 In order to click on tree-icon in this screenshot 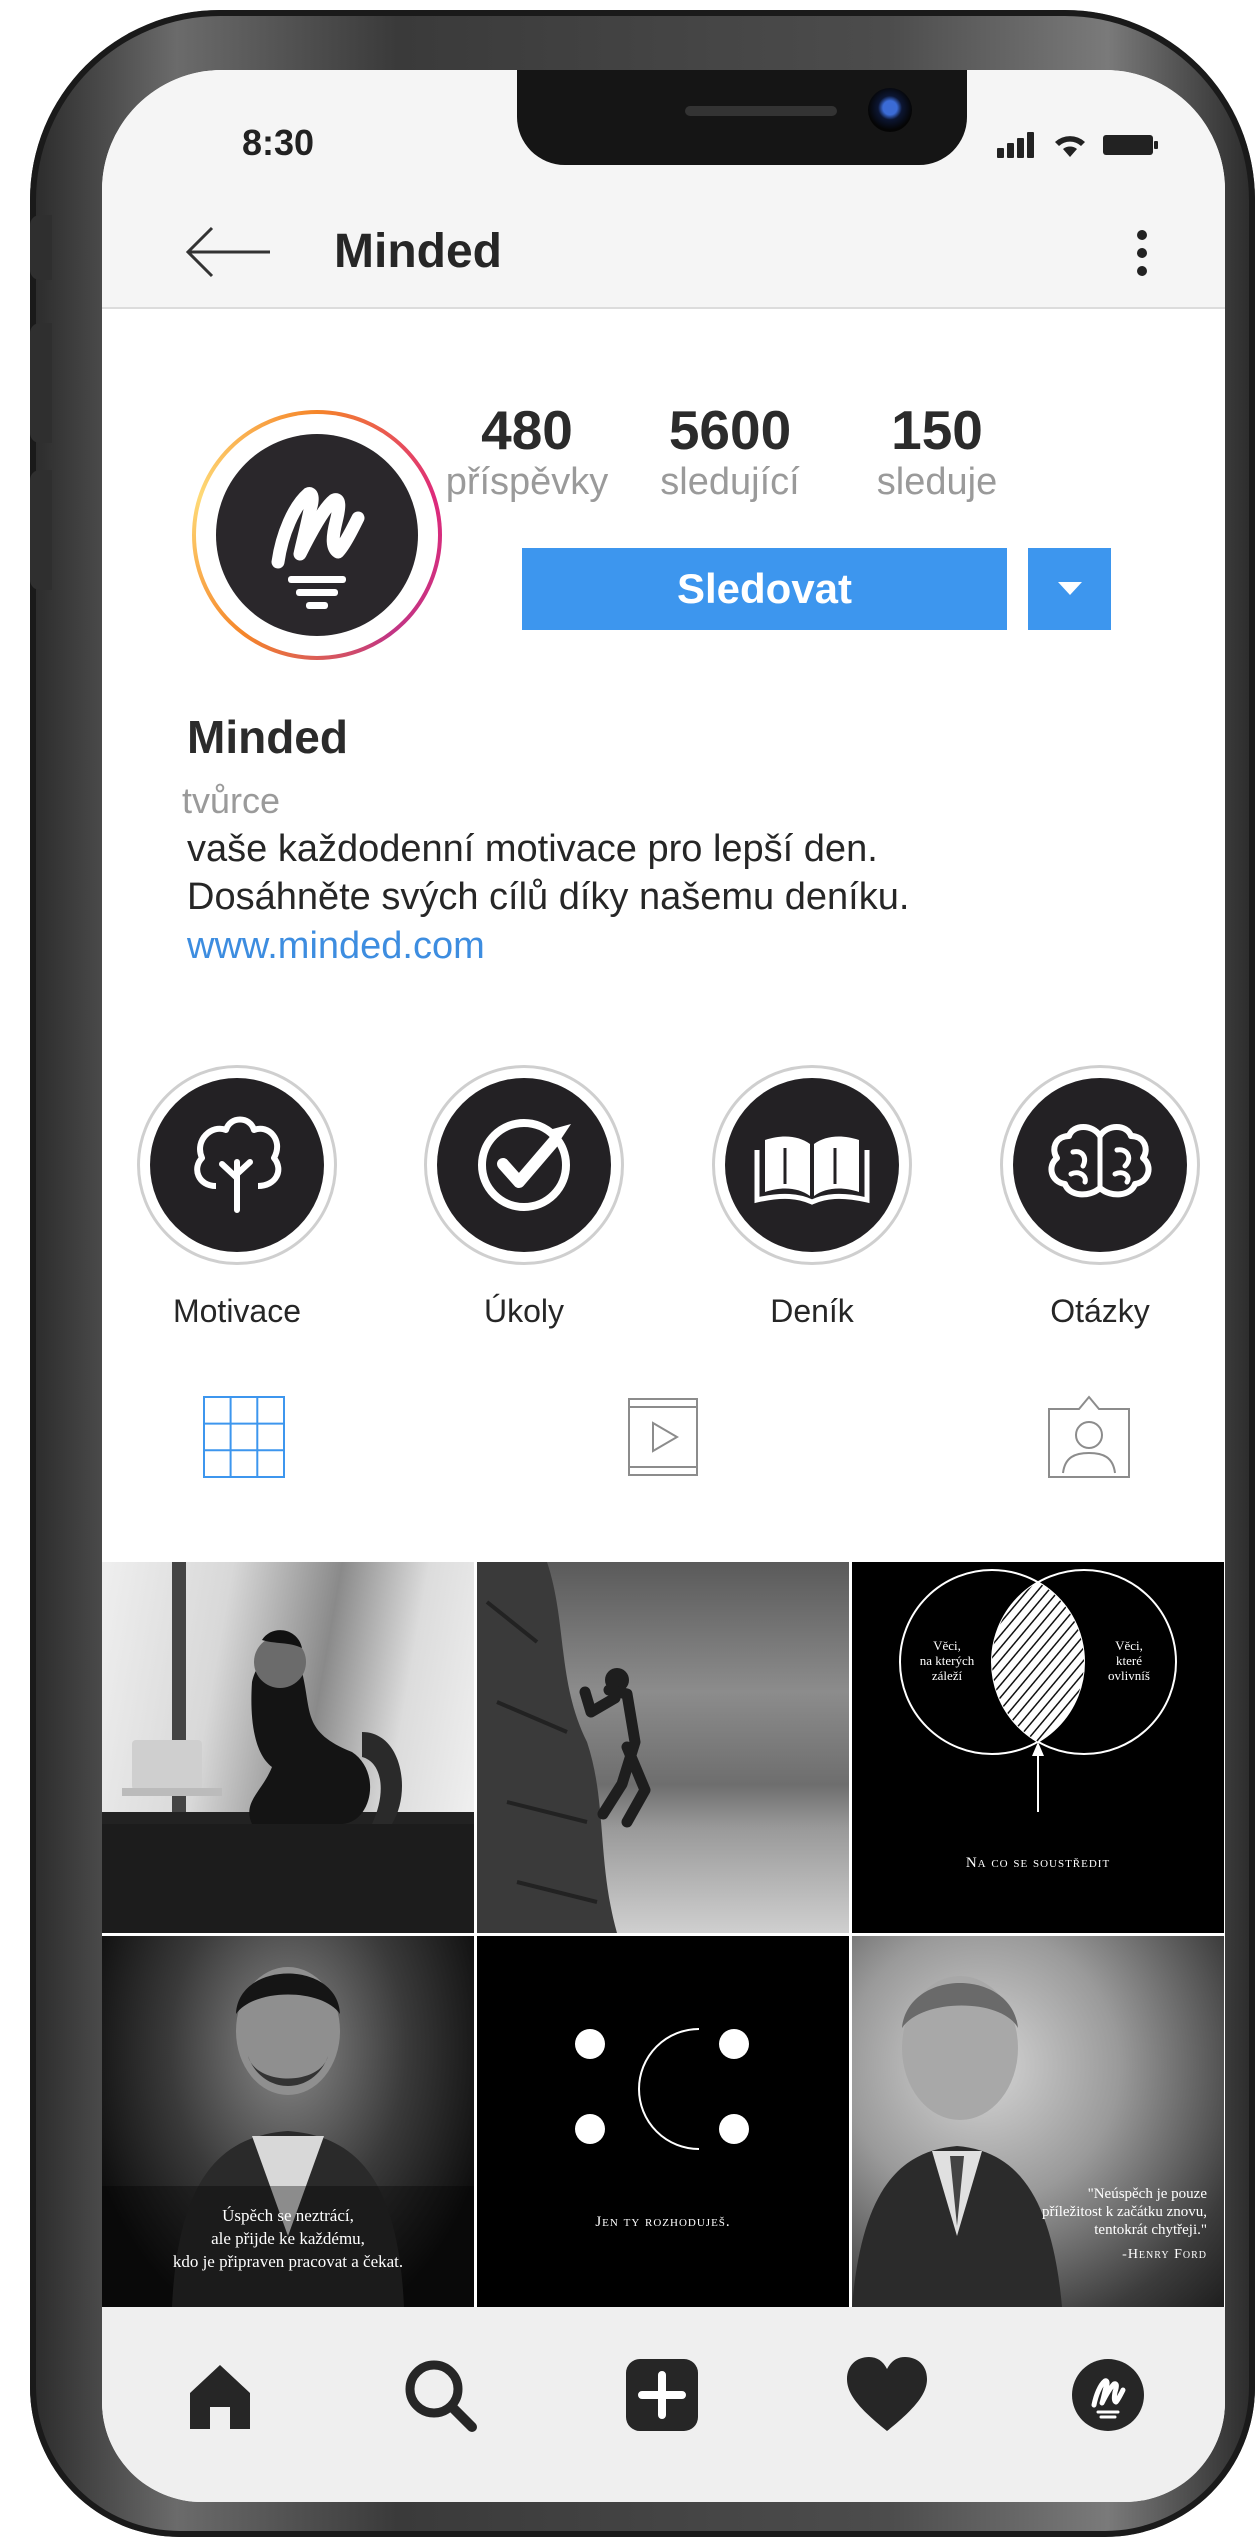, I will do `click(238, 1164)`.